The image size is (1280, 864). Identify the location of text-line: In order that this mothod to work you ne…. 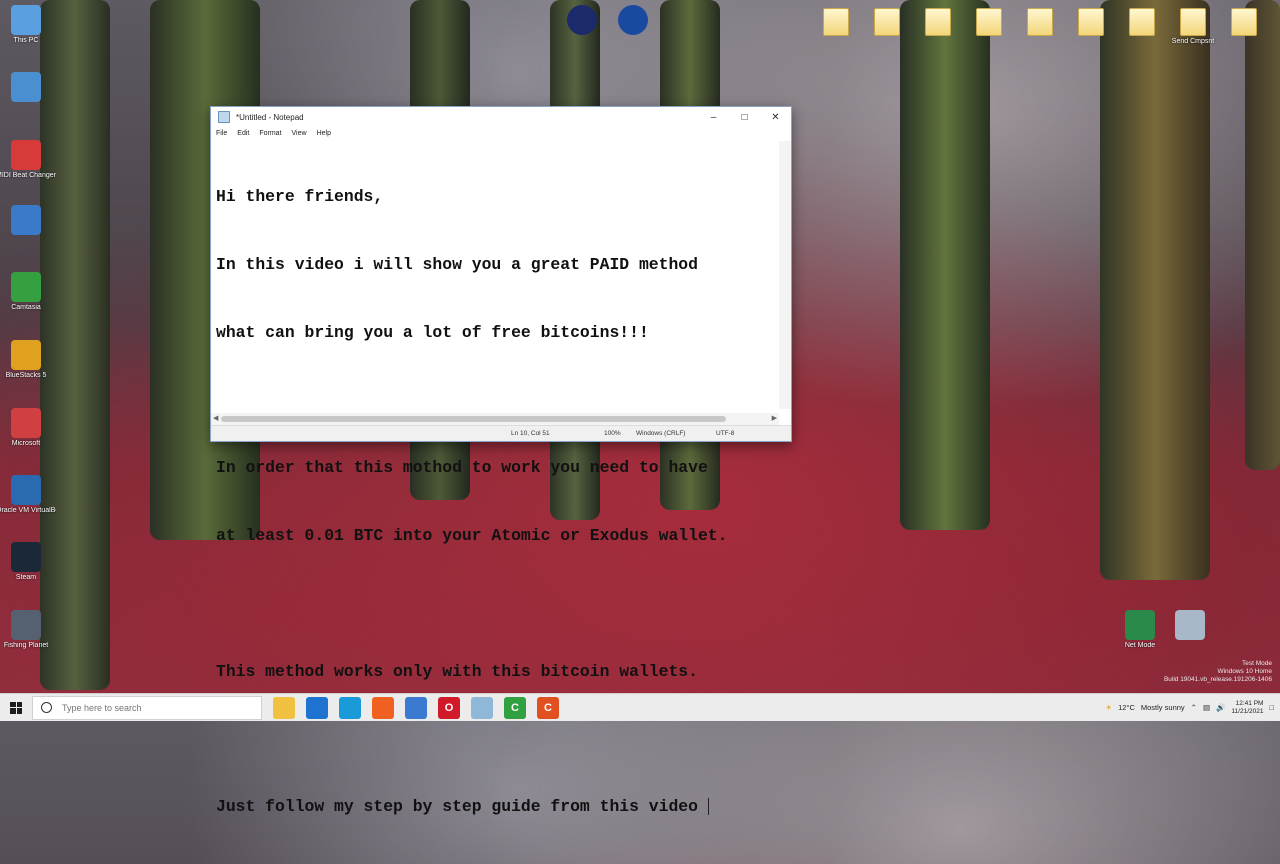
(462, 468).